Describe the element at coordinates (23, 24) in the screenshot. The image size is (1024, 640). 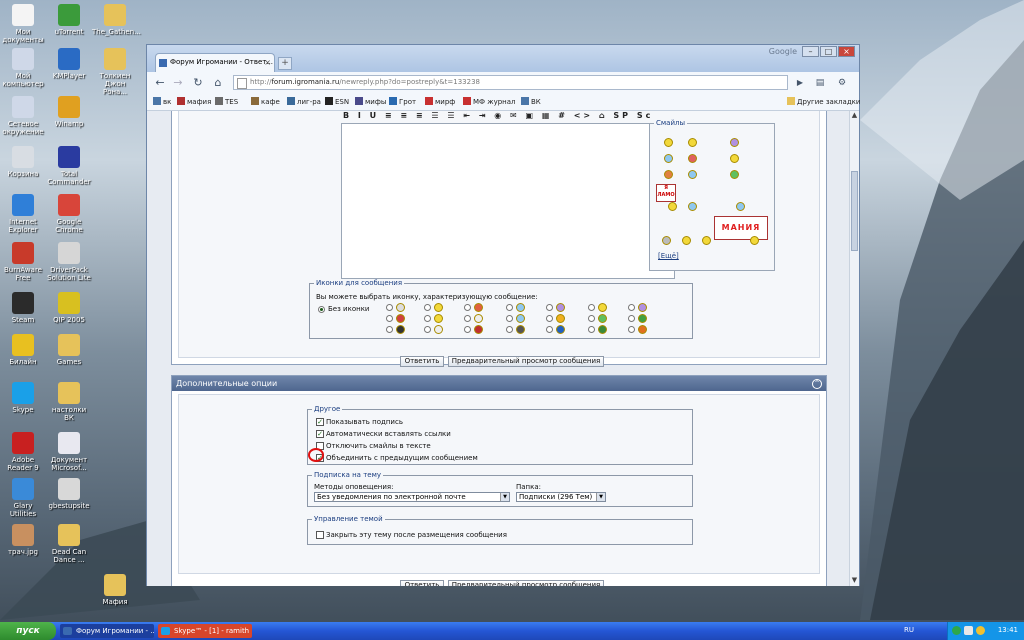
I see `desktop-icon: Мои документы` at that location.